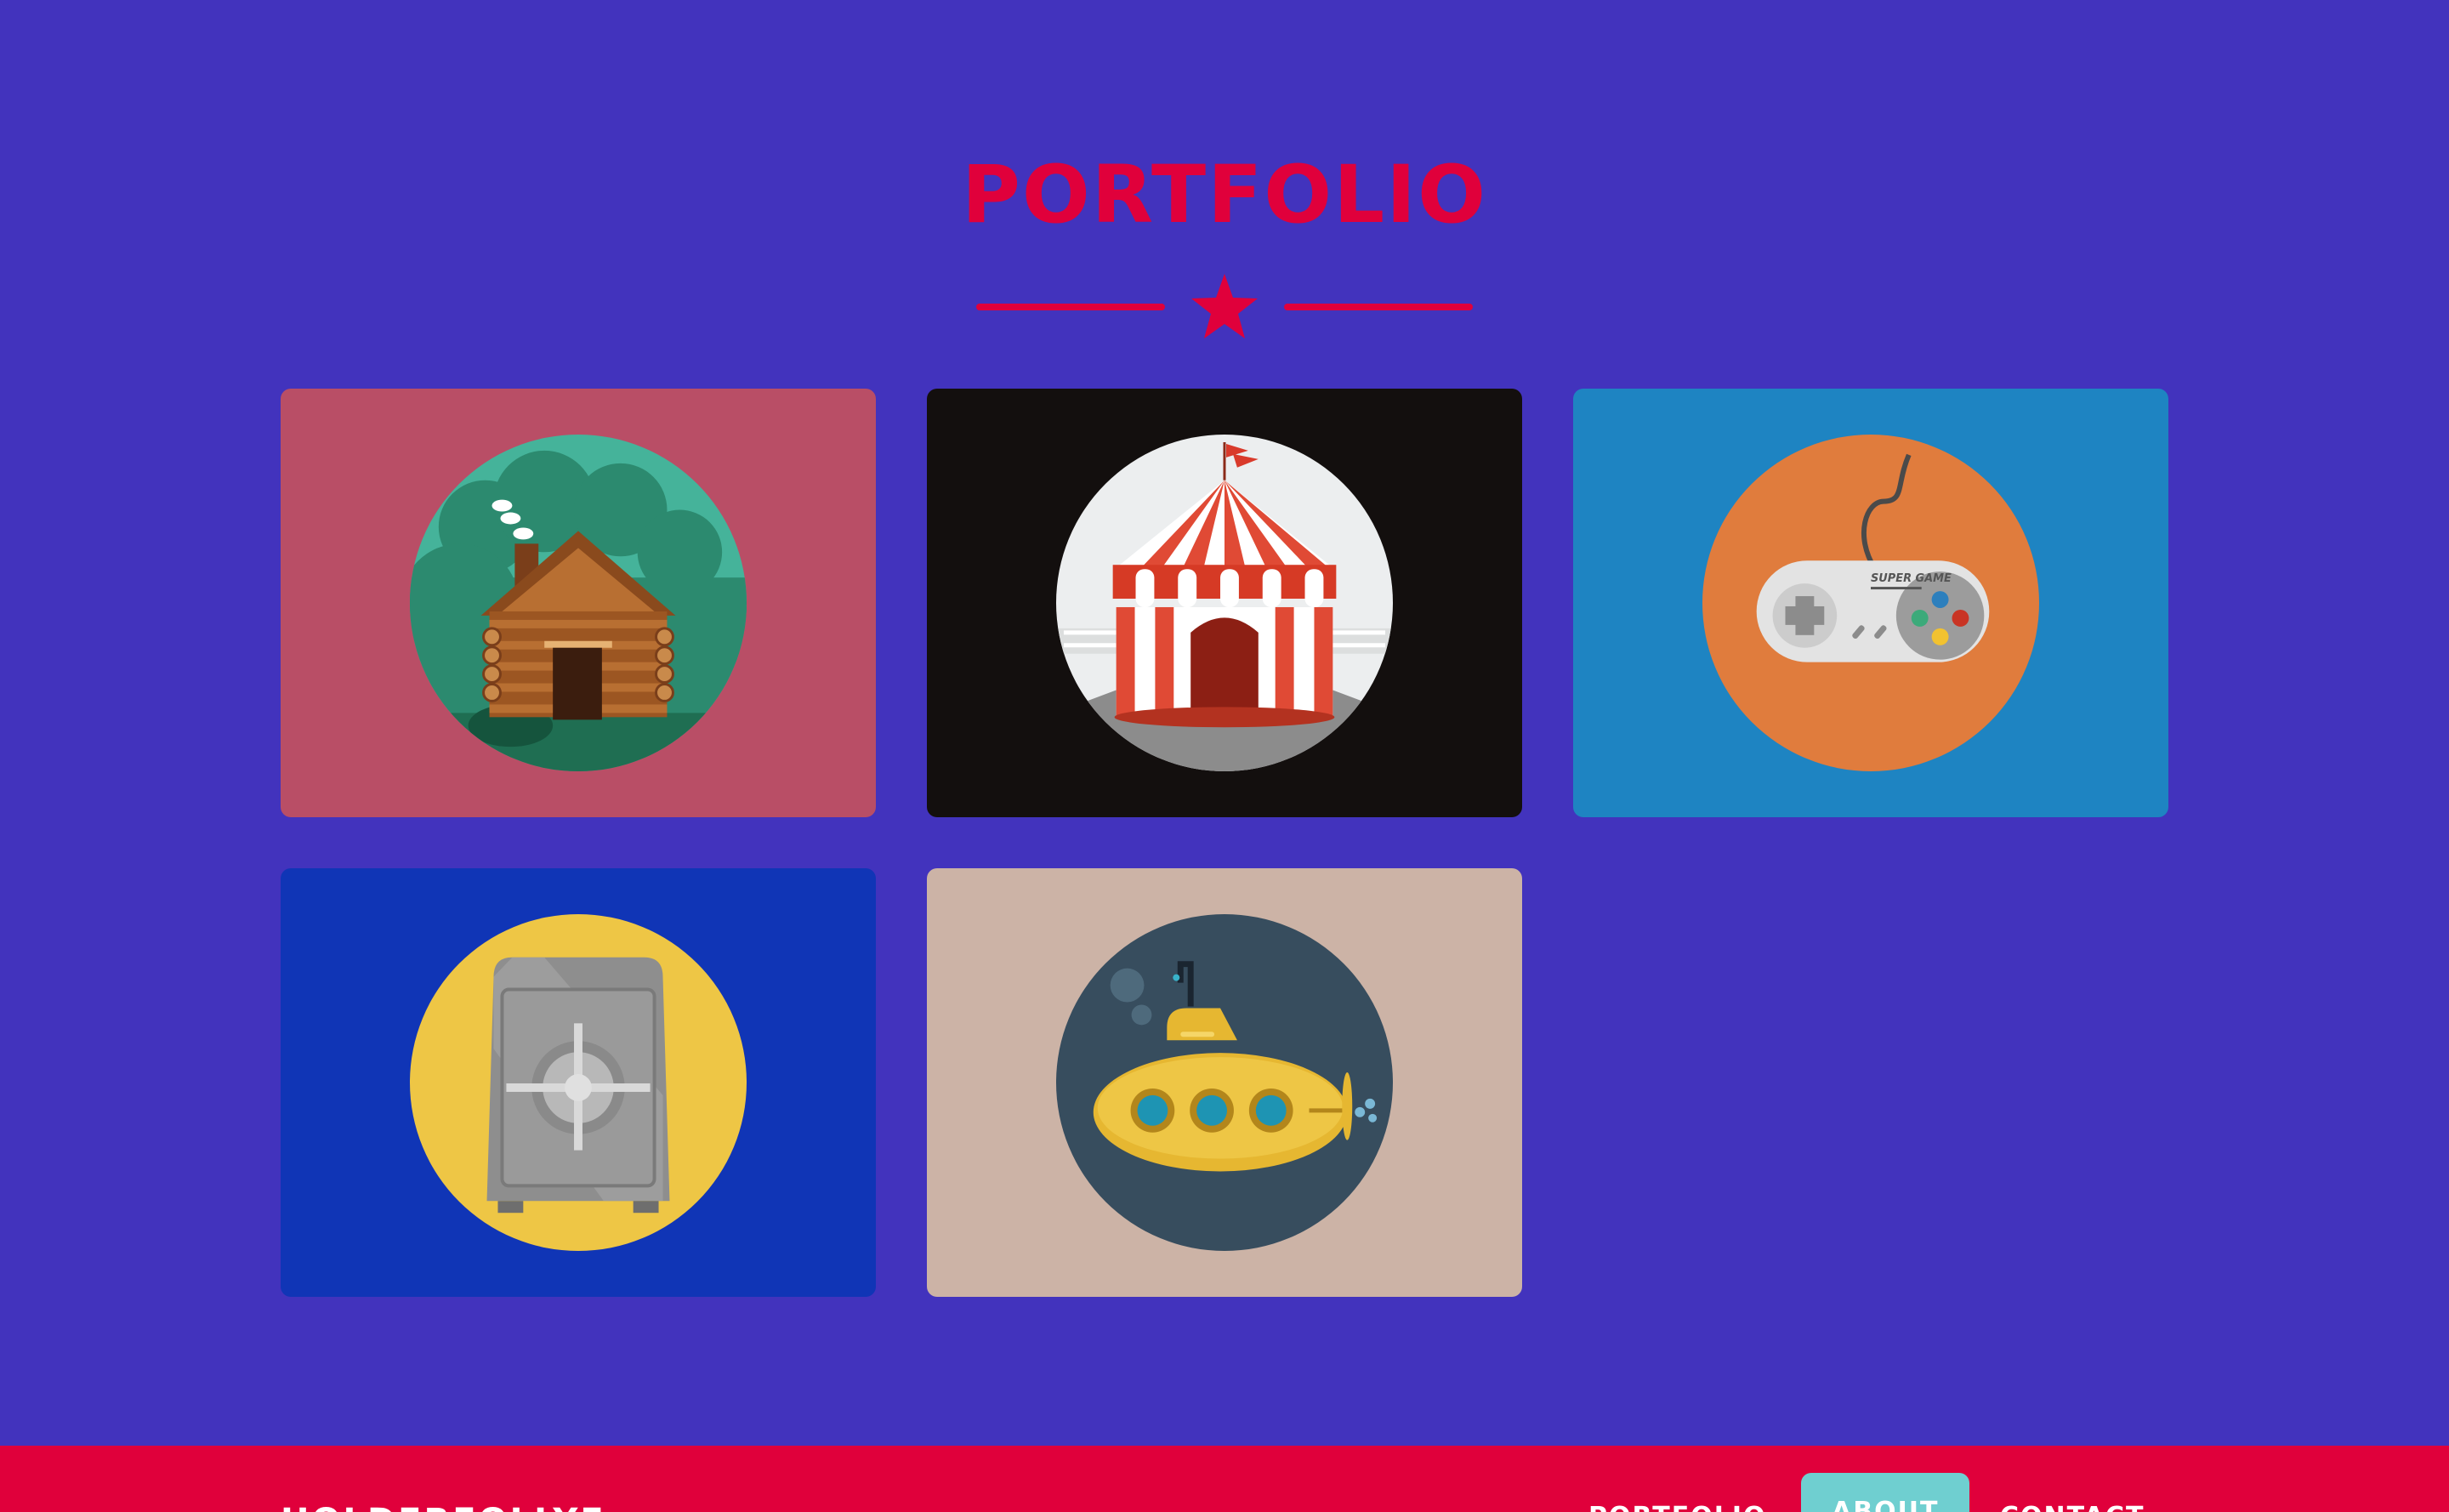 The height and width of the screenshot is (1512, 2449). I want to click on nav-contact-link: CONTACT, so click(2072, 1507).